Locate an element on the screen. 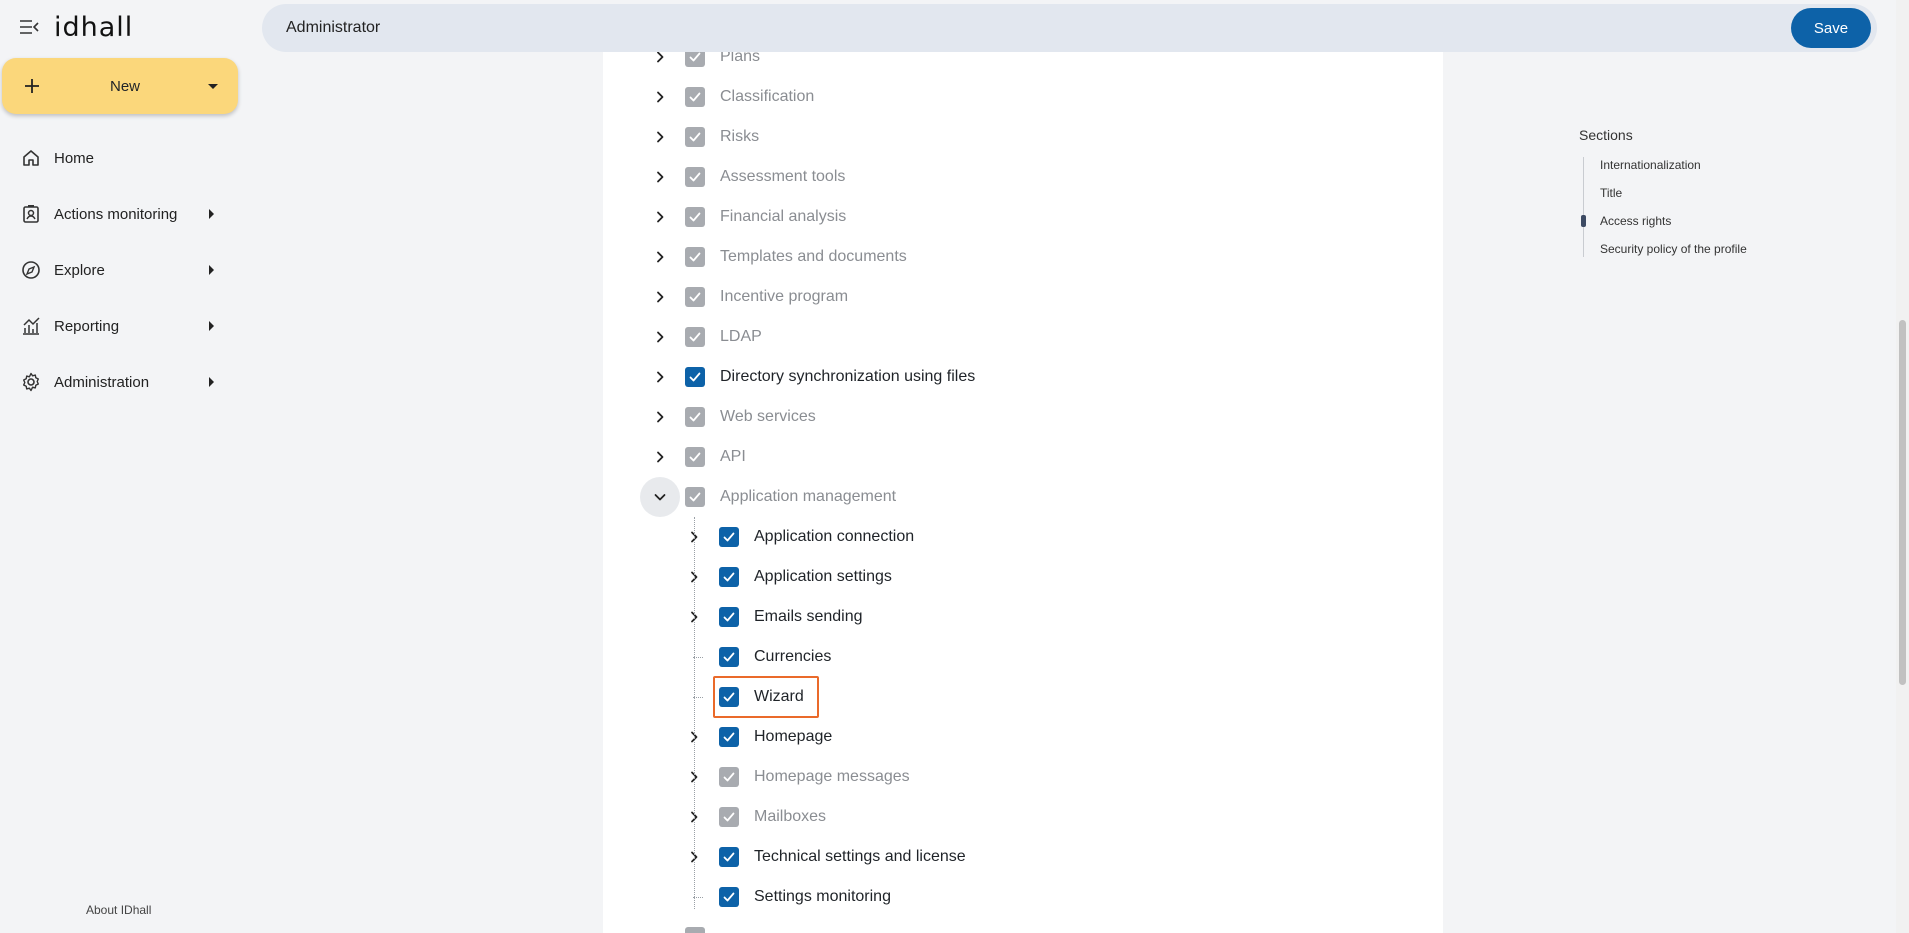 The width and height of the screenshot is (1909, 933). new-button: New is located at coordinates (120, 86).